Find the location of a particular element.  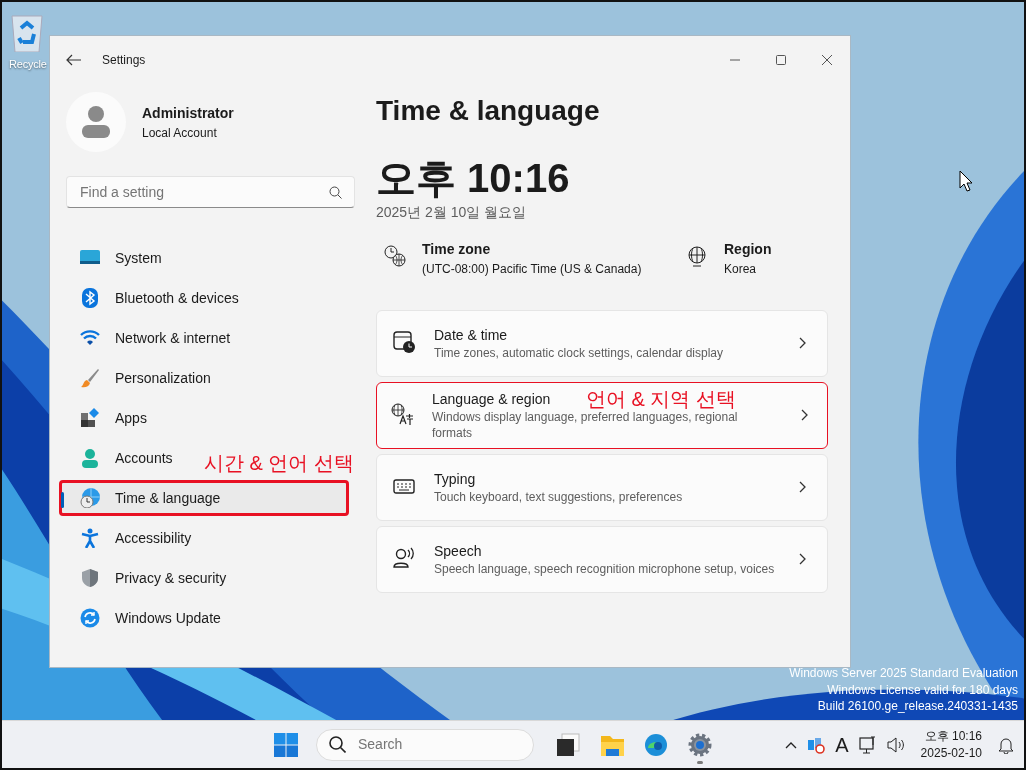

evaluation-notice-line: Build 26100.ge_release.240331-1435 is located at coordinates (917, 705).